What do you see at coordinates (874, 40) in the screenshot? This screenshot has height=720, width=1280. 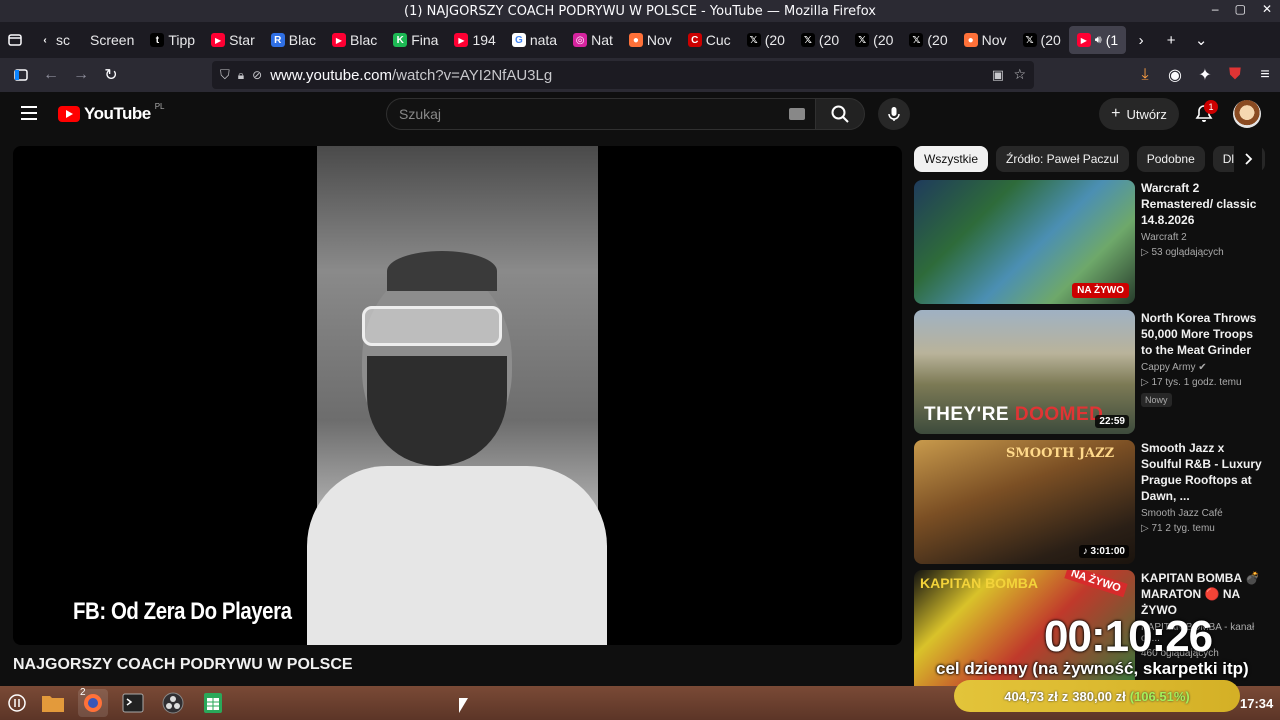 I see `tab-14: 𝕏 (20` at bounding box center [874, 40].